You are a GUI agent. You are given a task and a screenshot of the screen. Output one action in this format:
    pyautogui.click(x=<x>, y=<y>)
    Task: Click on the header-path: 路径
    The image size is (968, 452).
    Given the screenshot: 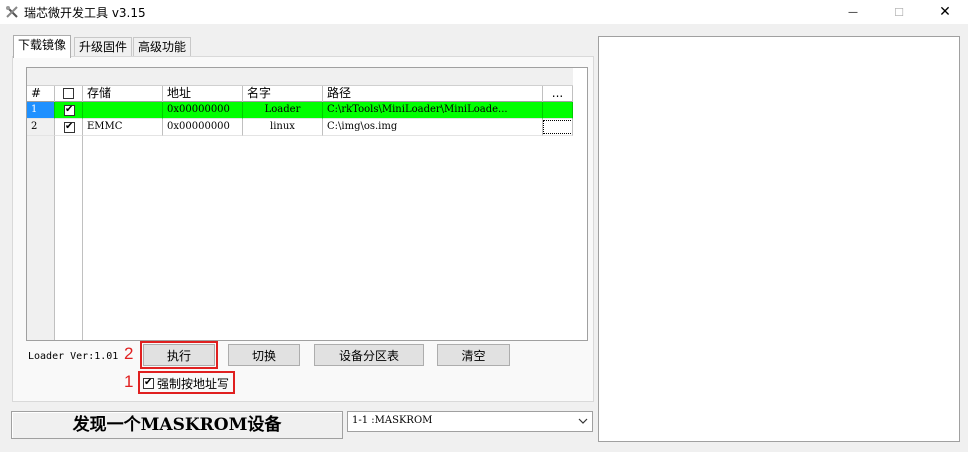 What is the action you would take?
    pyautogui.click(x=433, y=94)
    